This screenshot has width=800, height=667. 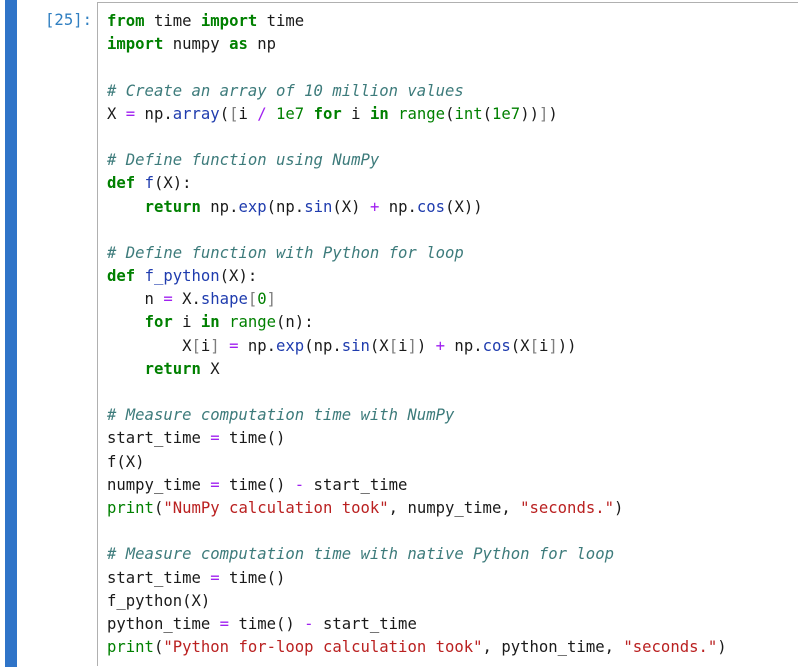 What do you see at coordinates (149, 183) in the screenshot?
I see `attribute-token: f` at bounding box center [149, 183].